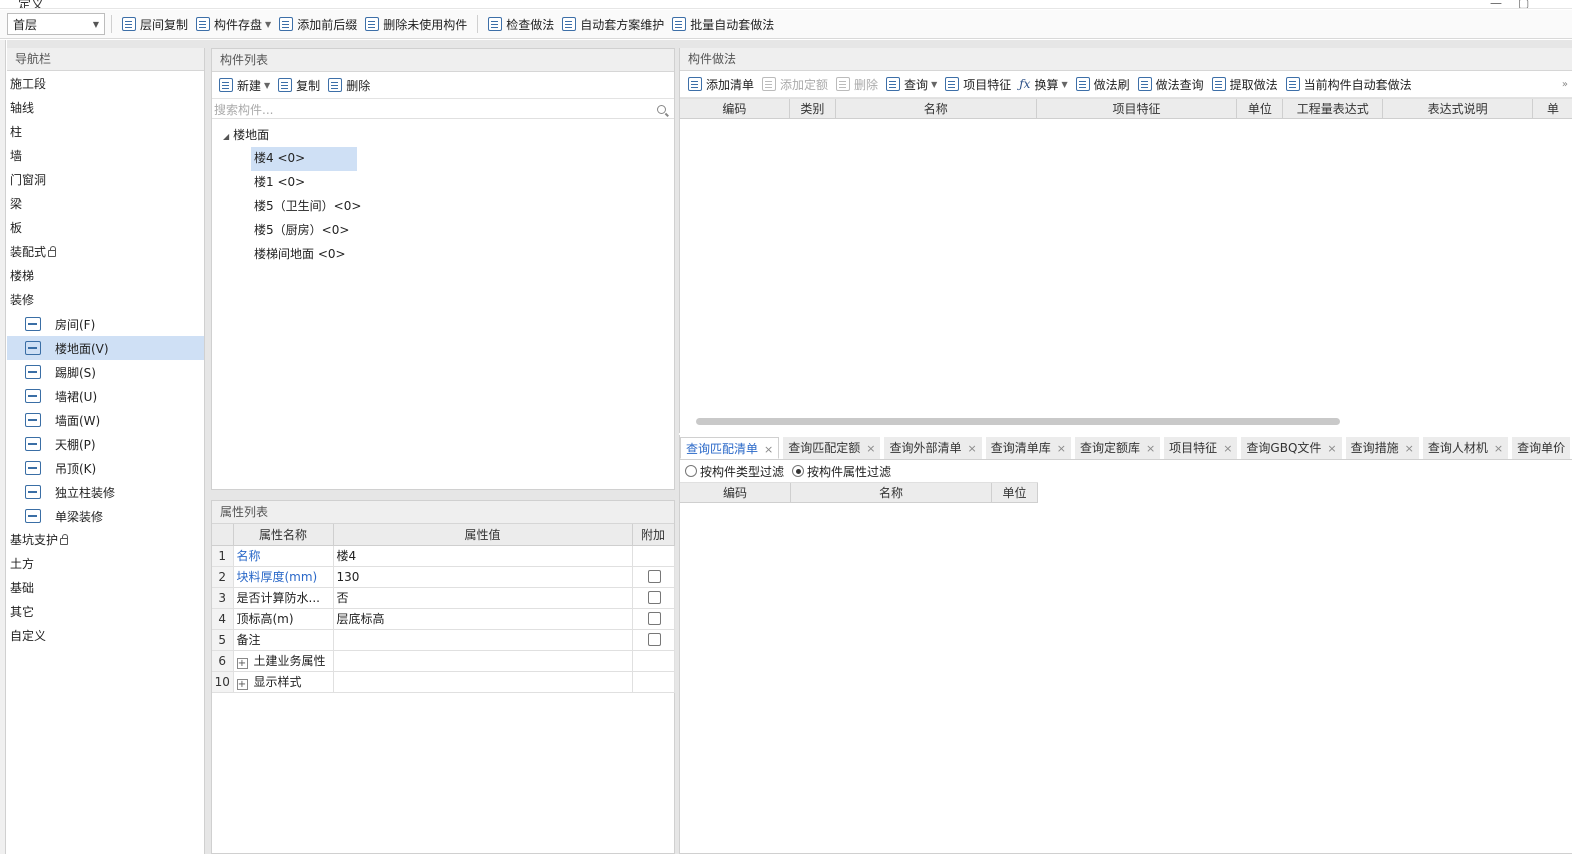 The width and height of the screenshot is (1572, 854). I want to click on minimize-icon: —, so click(1496, 4).